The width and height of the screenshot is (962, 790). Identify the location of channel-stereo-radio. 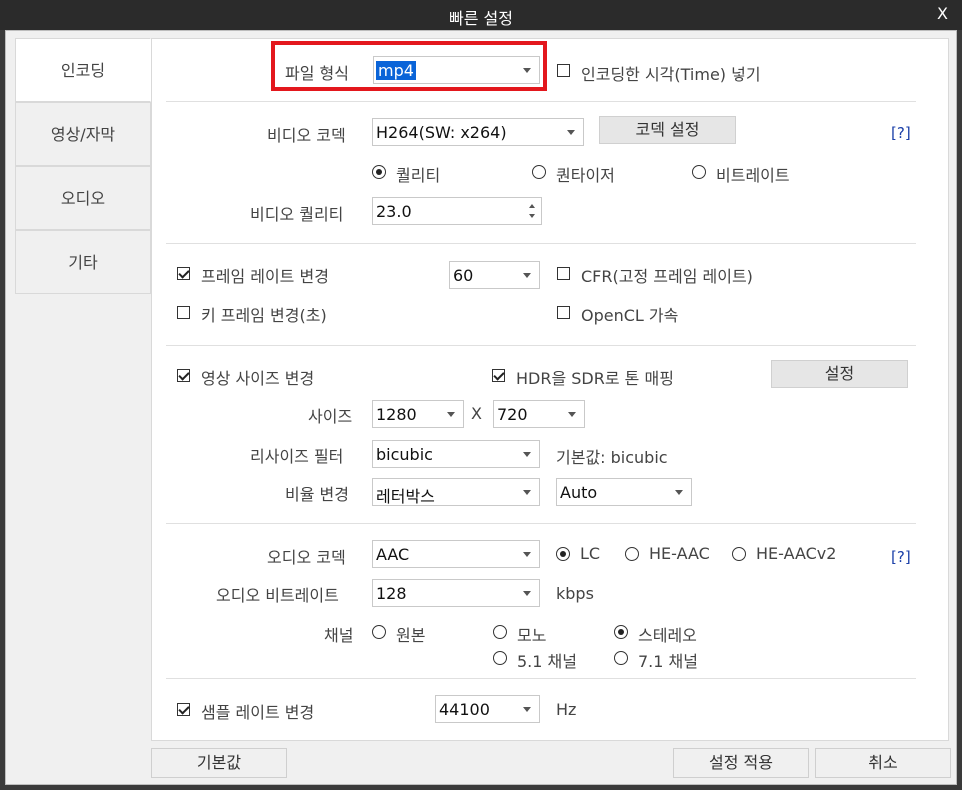
(621, 632).